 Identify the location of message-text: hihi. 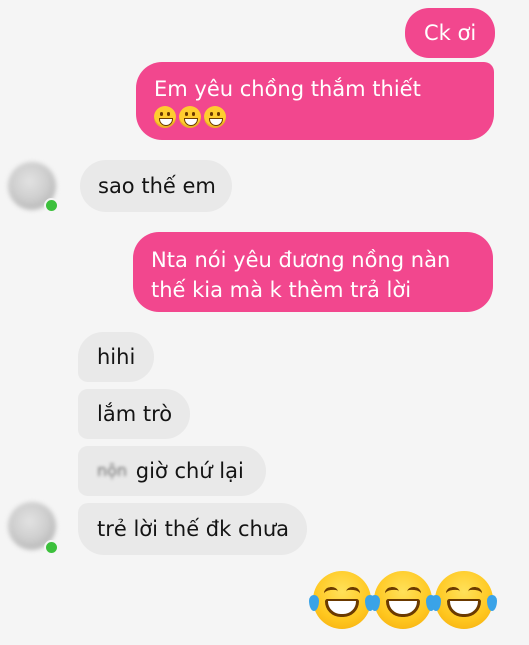
(116, 357).